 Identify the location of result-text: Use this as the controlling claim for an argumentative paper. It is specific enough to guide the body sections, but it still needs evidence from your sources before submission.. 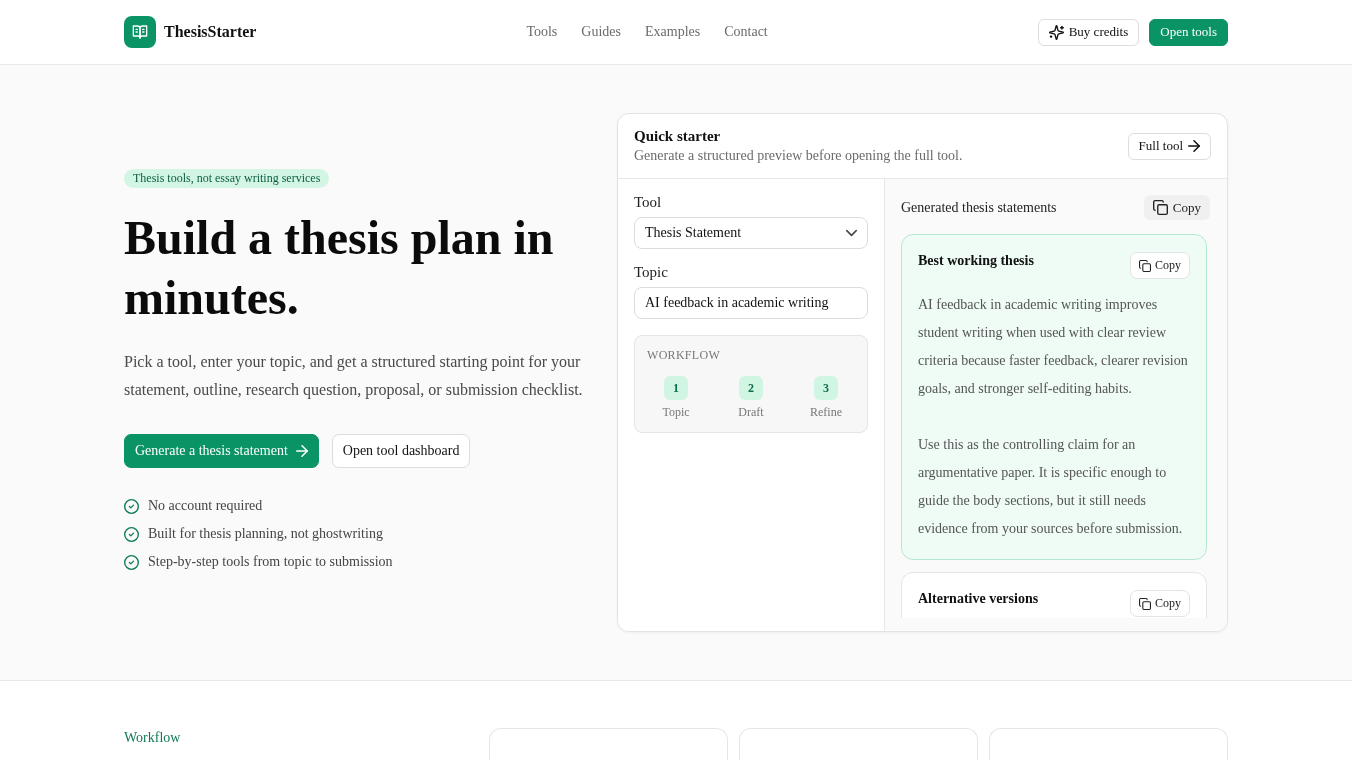
(1051, 487).